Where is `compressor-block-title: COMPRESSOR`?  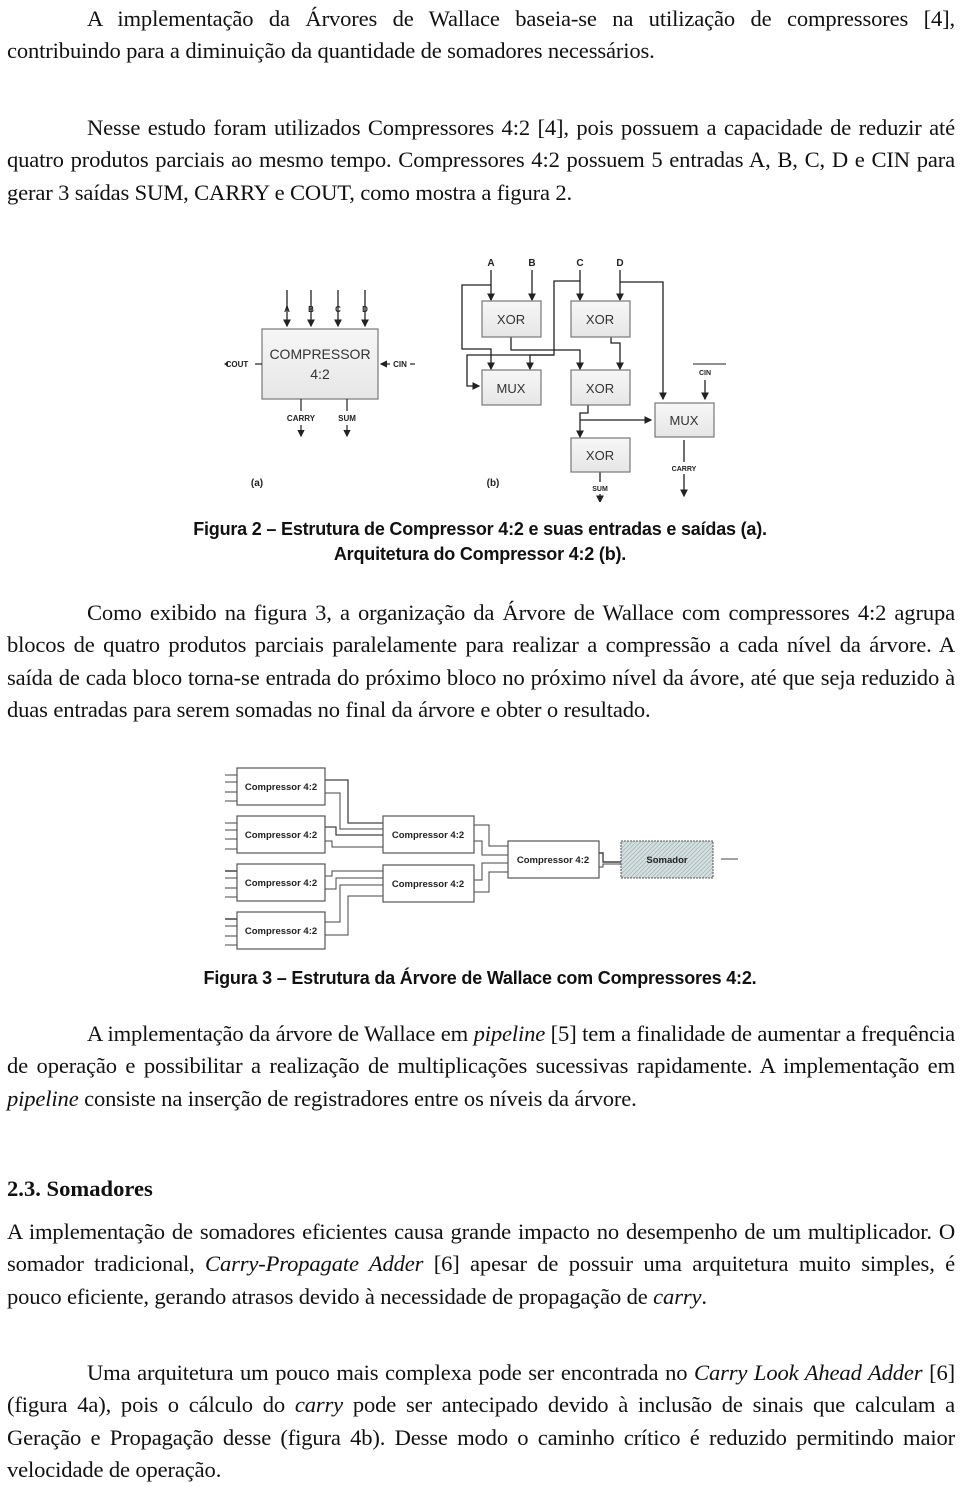 compressor-block-title: COMPRESSOR is located at coordinates (319, 354).